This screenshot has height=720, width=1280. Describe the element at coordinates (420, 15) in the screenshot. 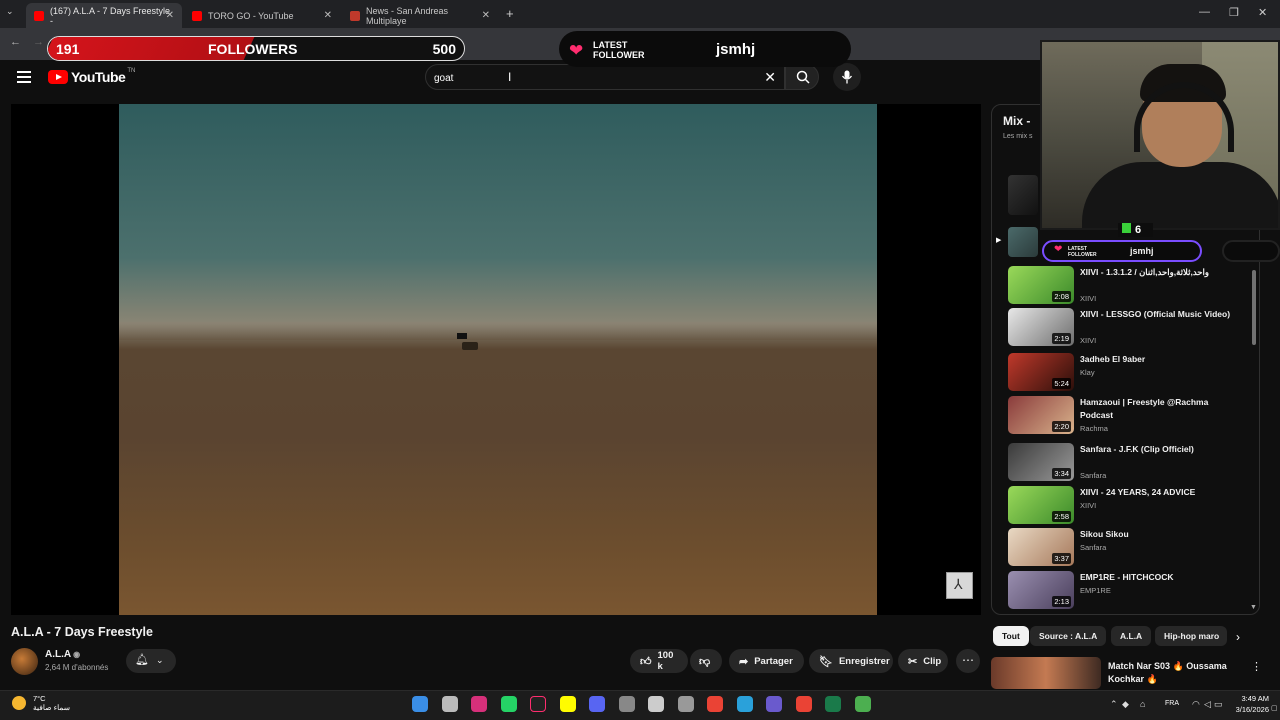

I see `tab-sa-mp-news: News - San Andreas Multiplaye ✕` at that location.